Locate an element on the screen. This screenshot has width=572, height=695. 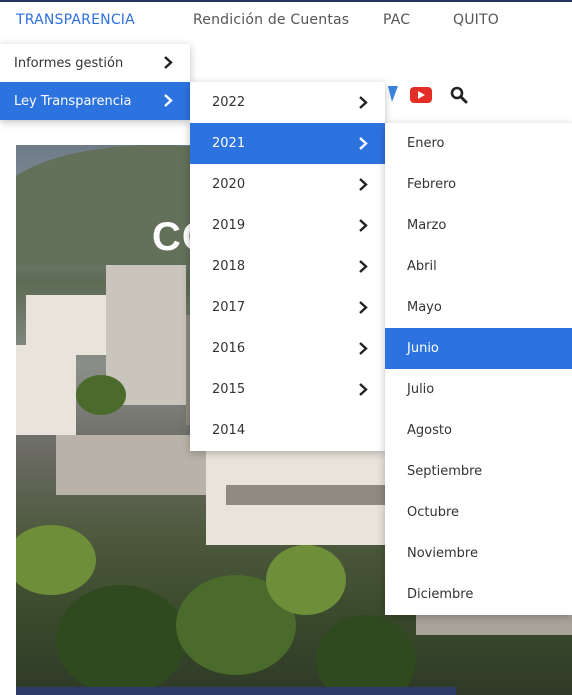
youtube-icon is located at coordinates (421, 95).